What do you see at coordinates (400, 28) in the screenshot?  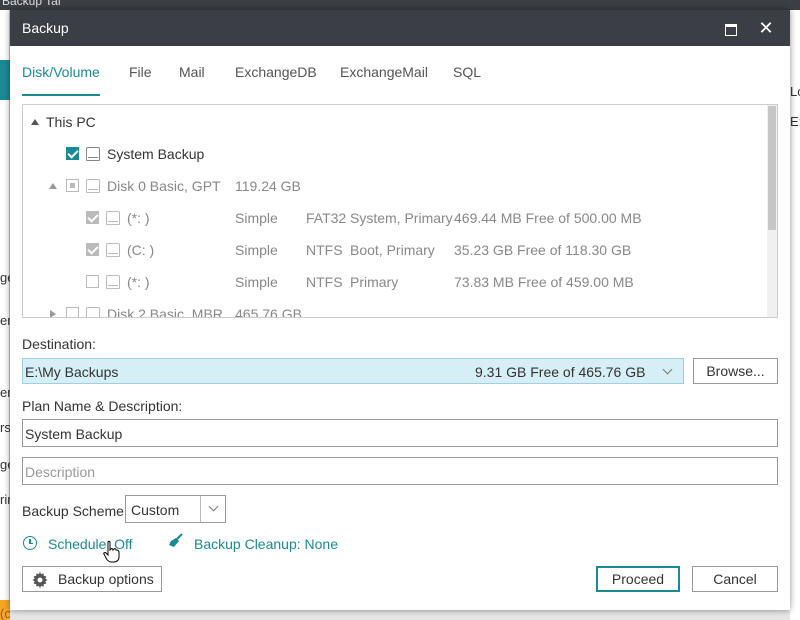 I see `dialog-titlebar: Backup ✕` at bounding box center [400, 28].